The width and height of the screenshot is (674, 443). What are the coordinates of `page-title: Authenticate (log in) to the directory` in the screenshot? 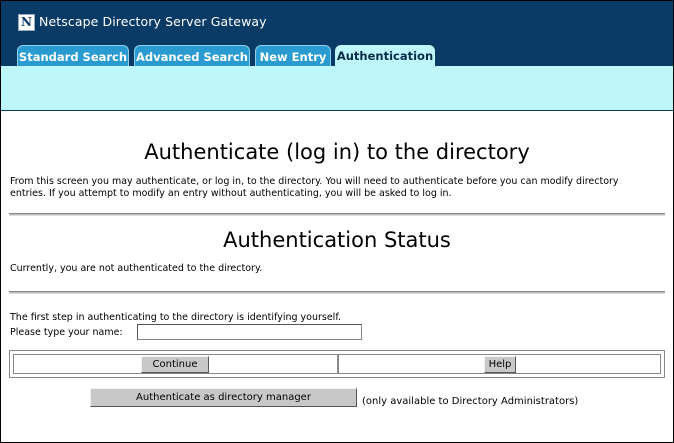 It's located at (337, 152).